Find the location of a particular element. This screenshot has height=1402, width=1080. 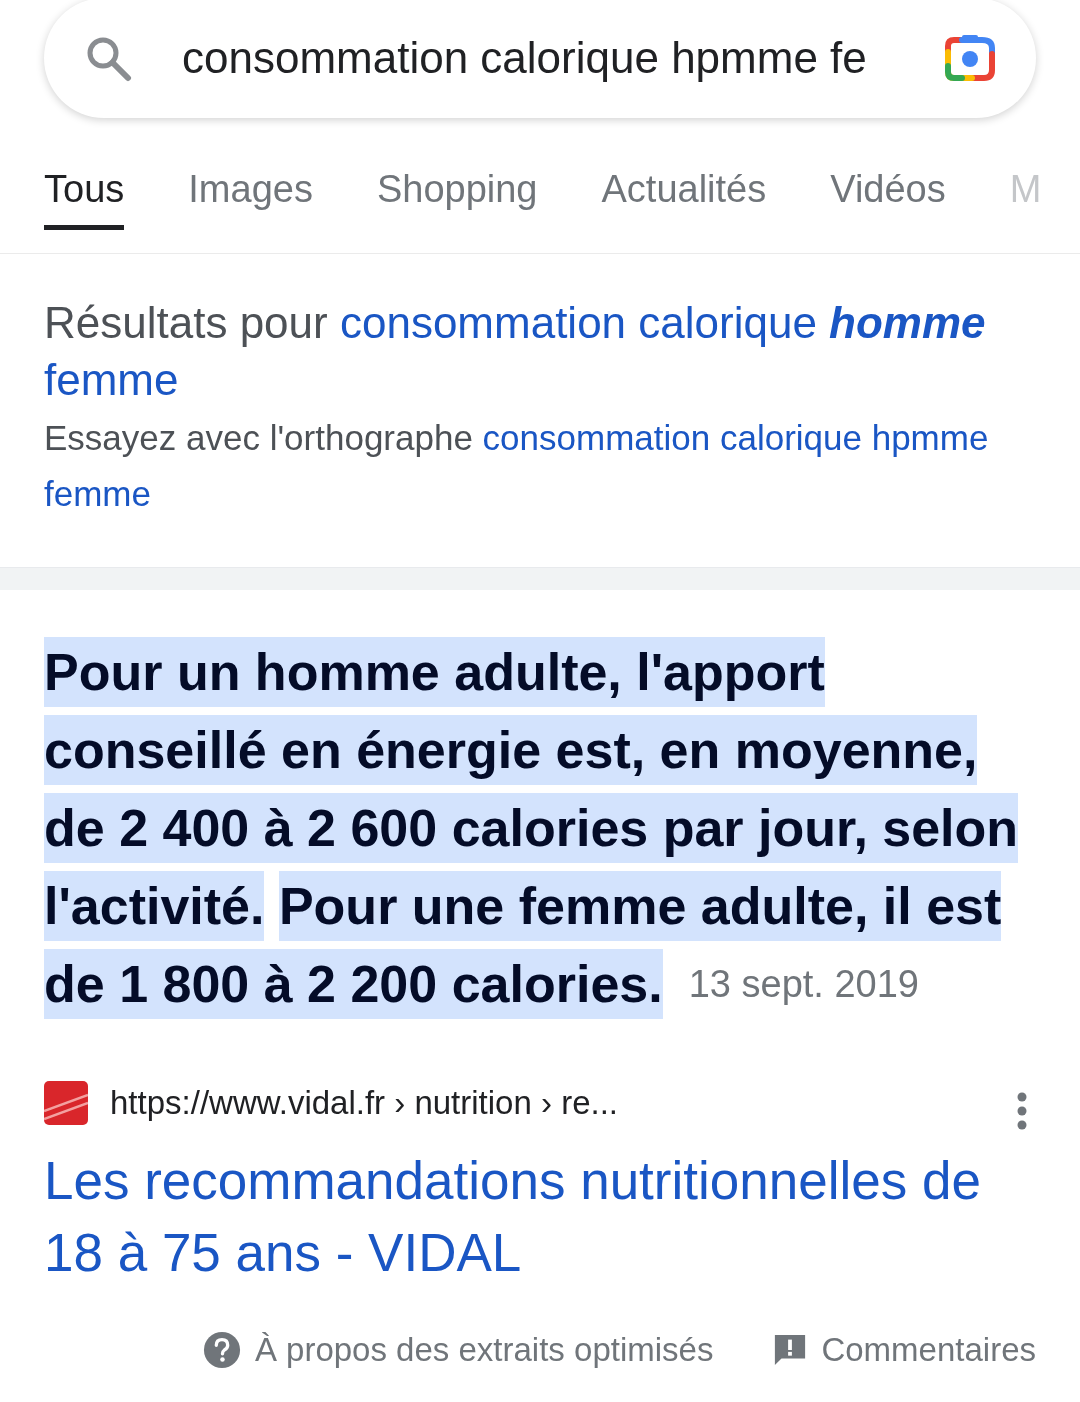

site-favicon-icon is located at coordinates (66, 1103).